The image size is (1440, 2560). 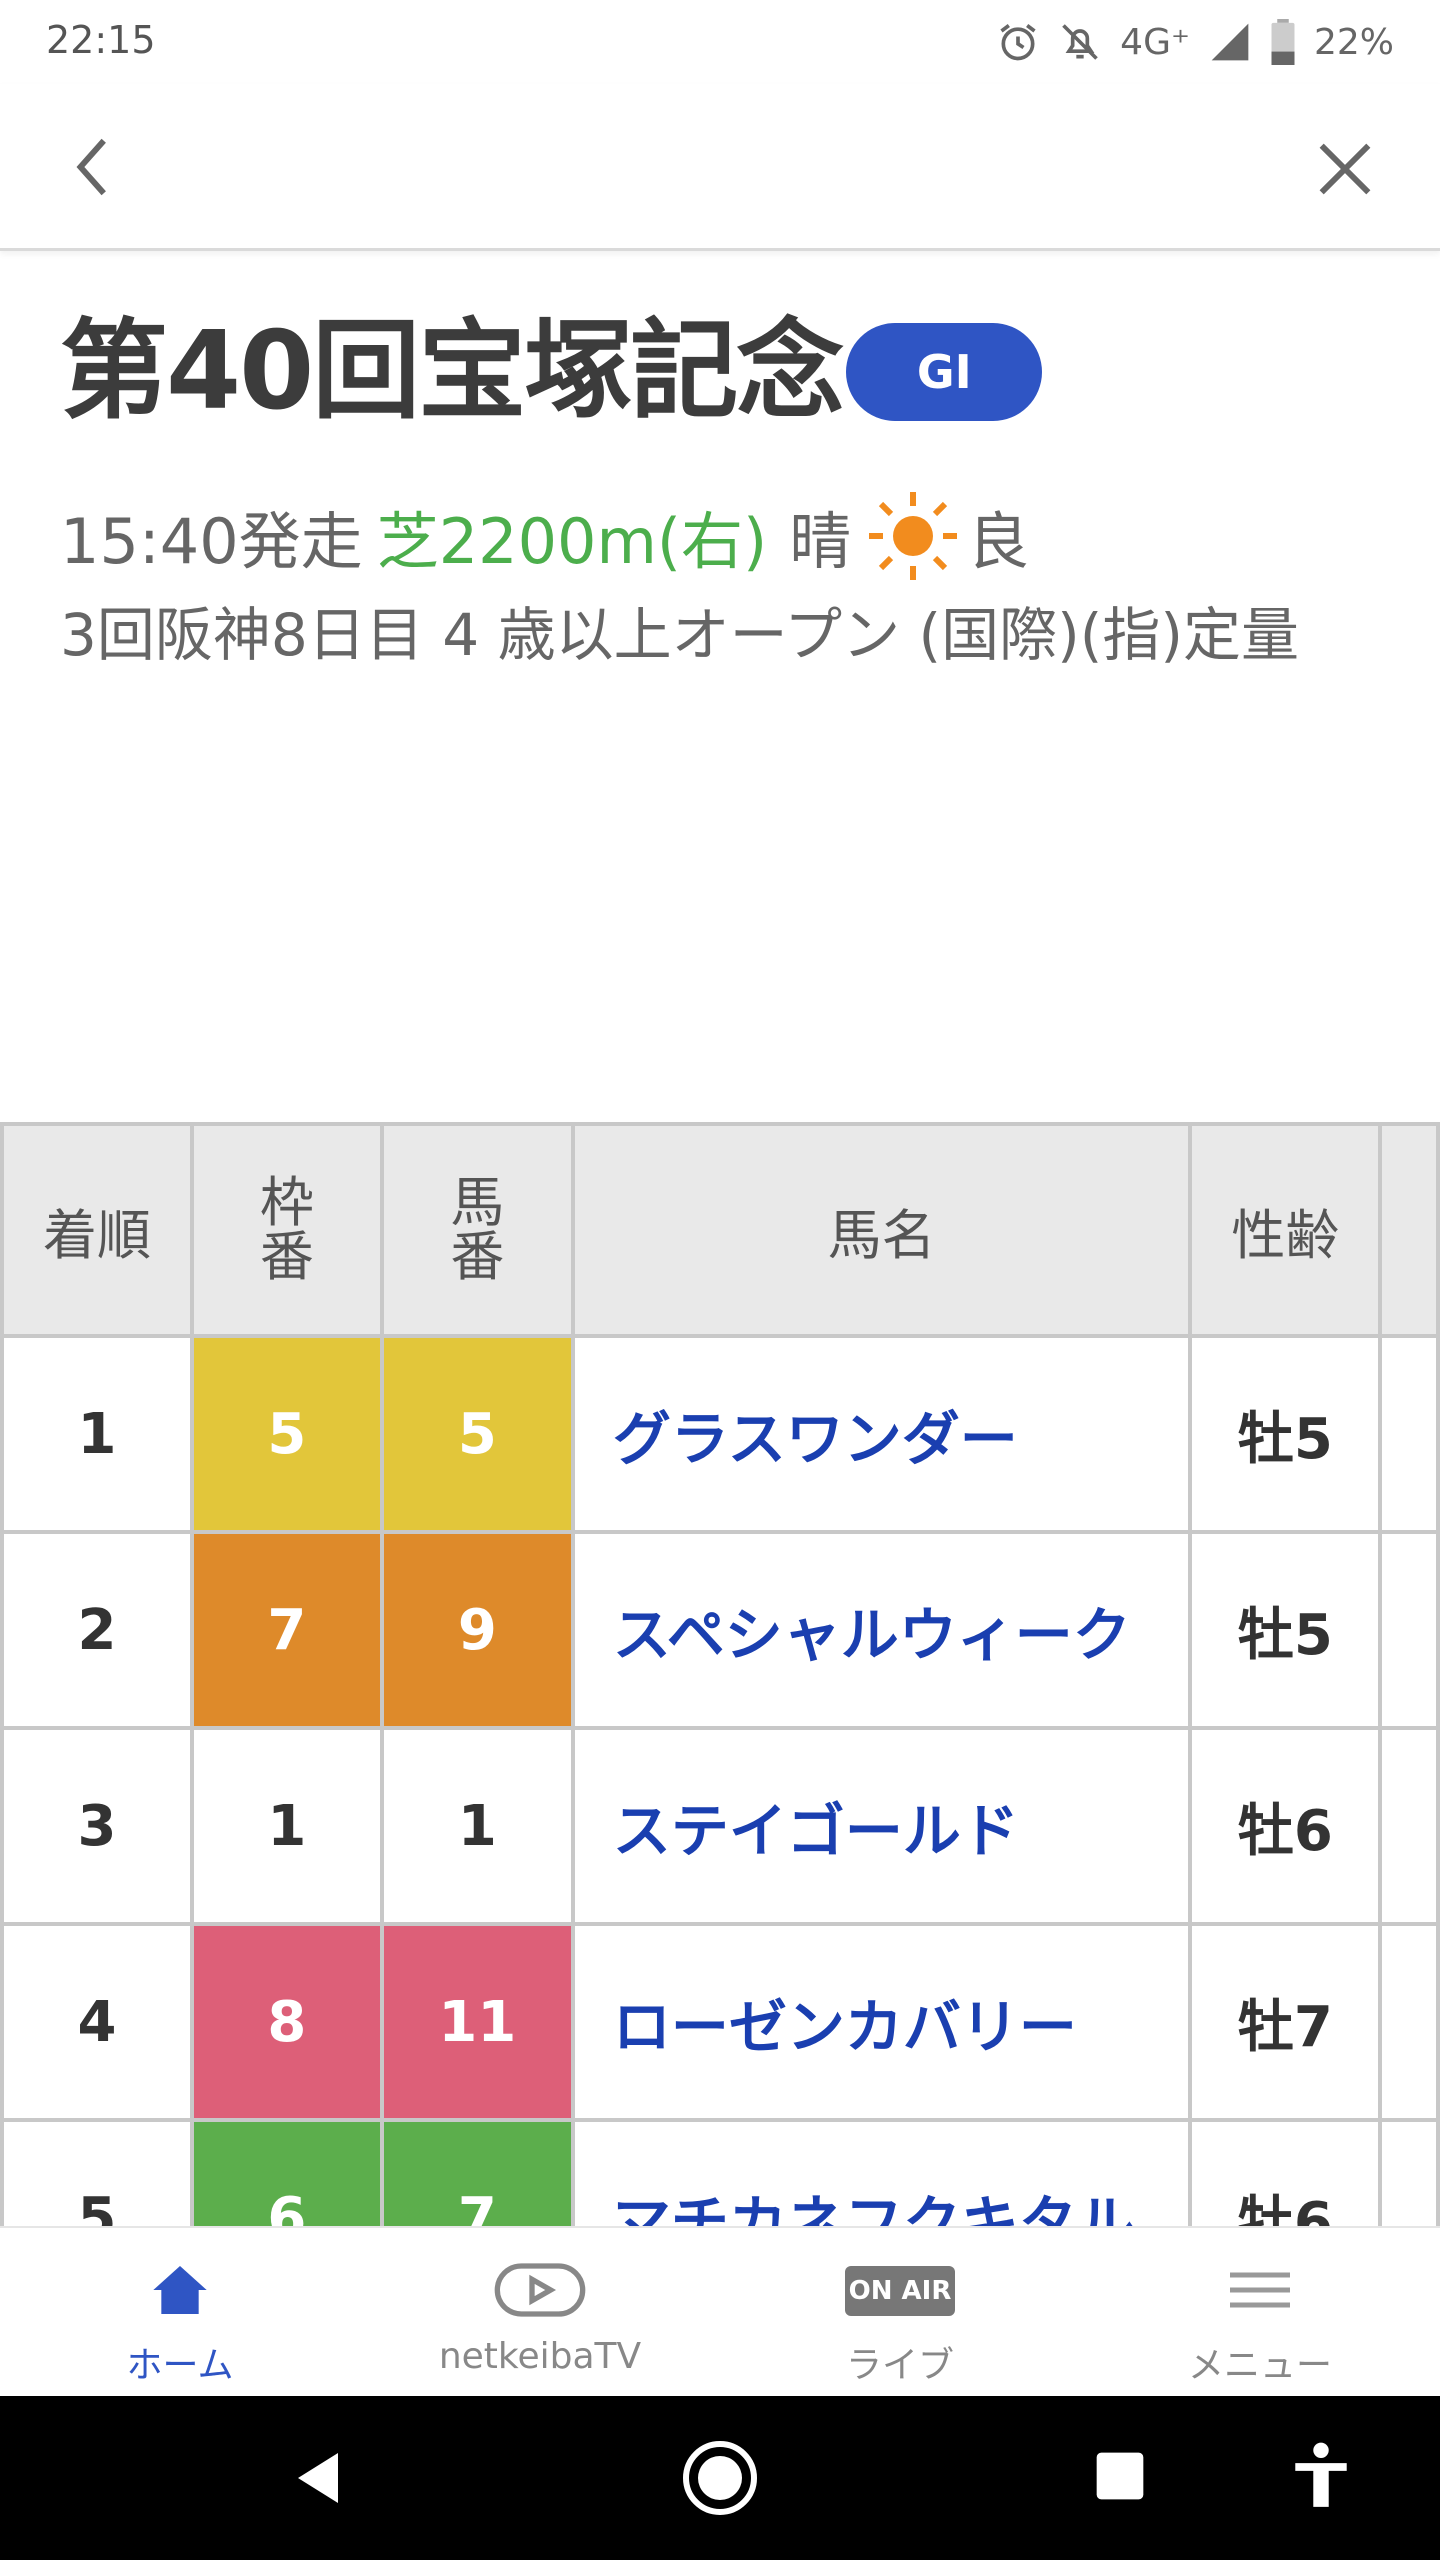 What do you see at coordinates (477, 1826) in the screenshot?
I see `umaban-cell: 1` at bounding box center [477, 1826].